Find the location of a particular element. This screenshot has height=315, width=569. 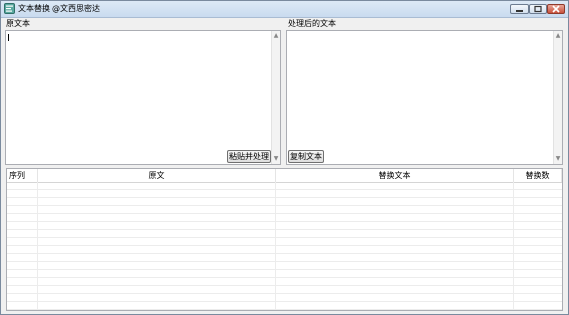

window-title: 文本替换 is located at coordinates (34, 8).